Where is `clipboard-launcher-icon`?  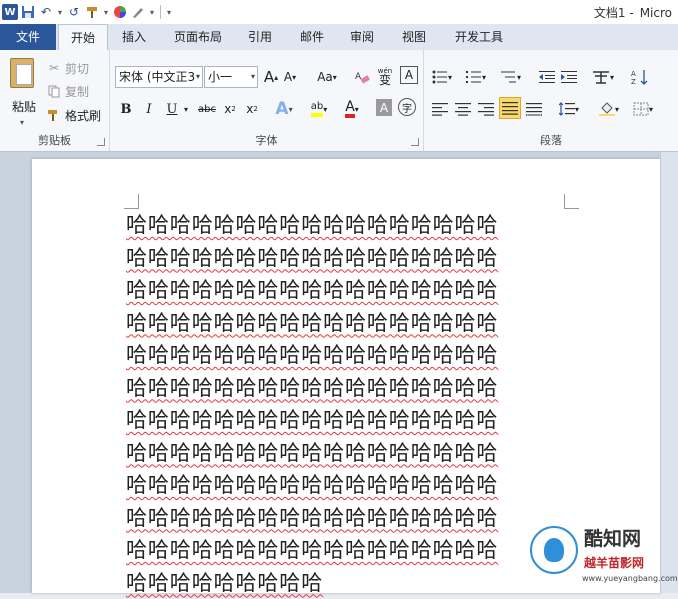 clipboard-launcher-icon is located at coordinates (101, 142).